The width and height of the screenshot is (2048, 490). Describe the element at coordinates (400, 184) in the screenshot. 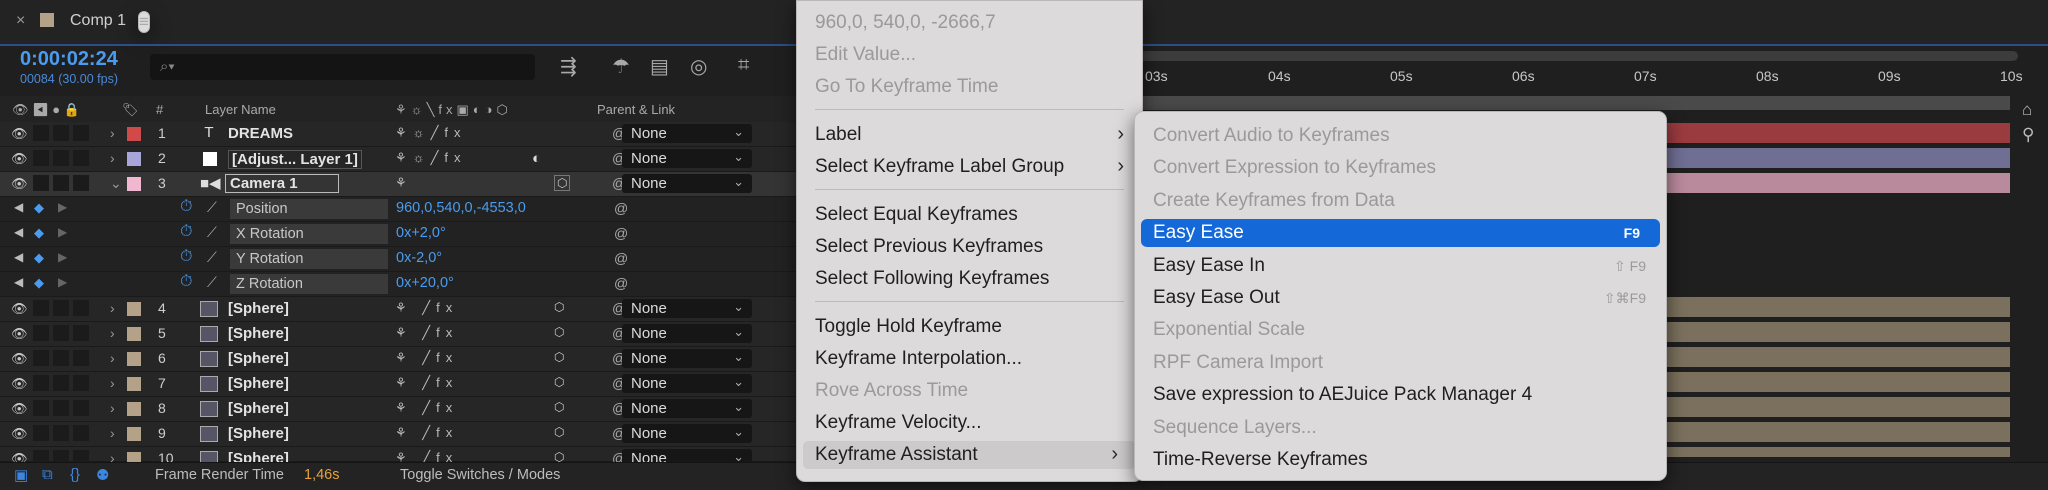

I see `layer-row-3: 👁 ⌄ 3 ■◀ Camera 1 ⚘ ⬡ @ None ⌄` at that location.